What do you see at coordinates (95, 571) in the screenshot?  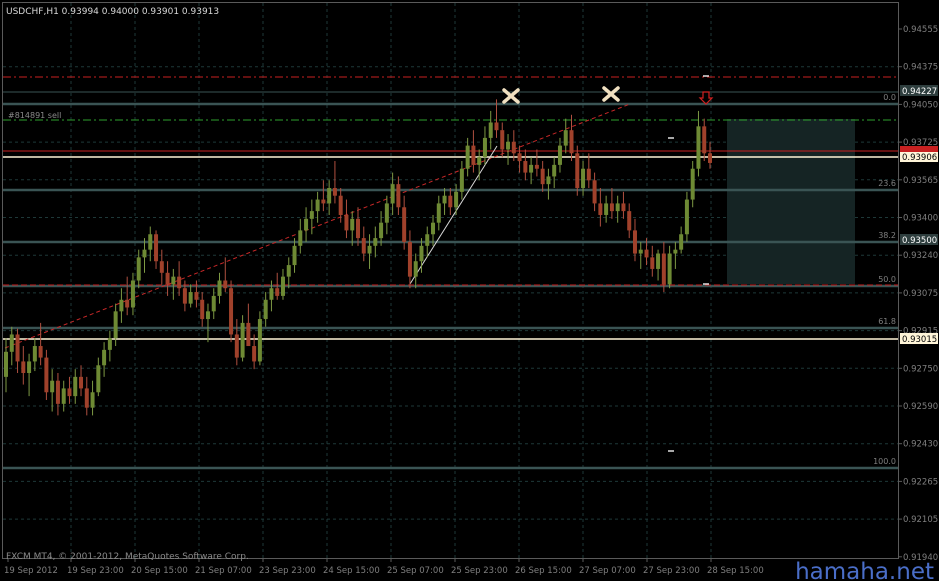 I see `x-tick-label: 19 Sep 23:00` at bounding box center [95, 571].